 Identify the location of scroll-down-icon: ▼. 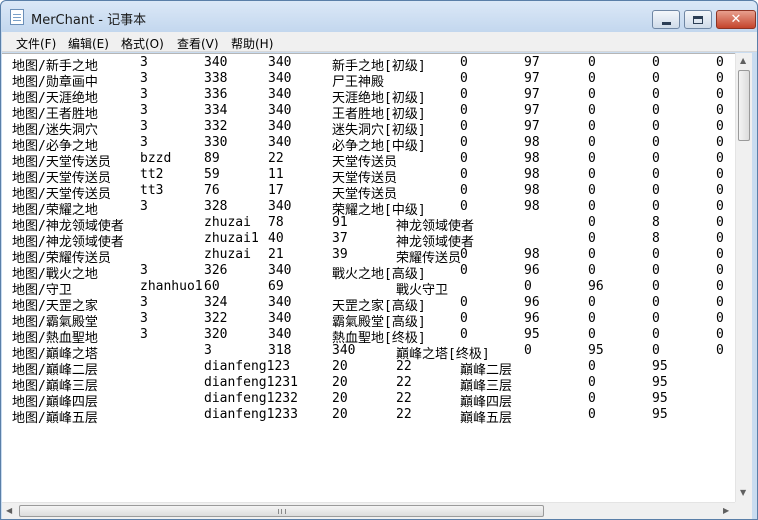
(743, 493).